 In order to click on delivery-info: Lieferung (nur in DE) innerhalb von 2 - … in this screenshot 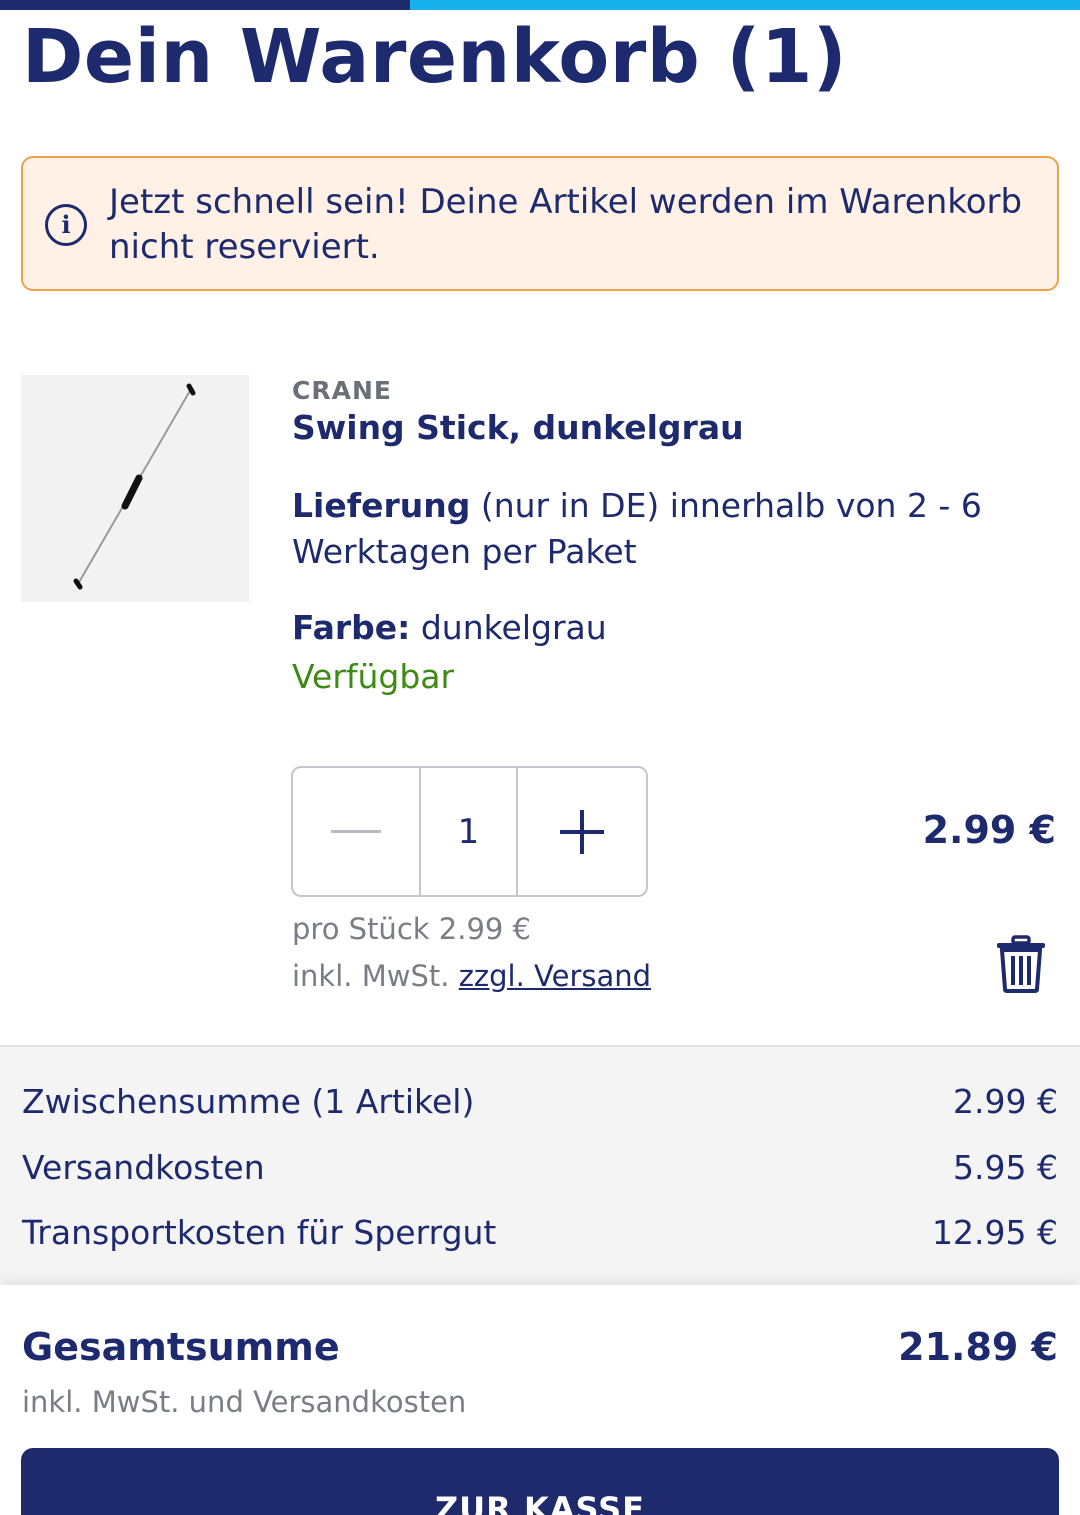, I will do `click(652, 529)`.